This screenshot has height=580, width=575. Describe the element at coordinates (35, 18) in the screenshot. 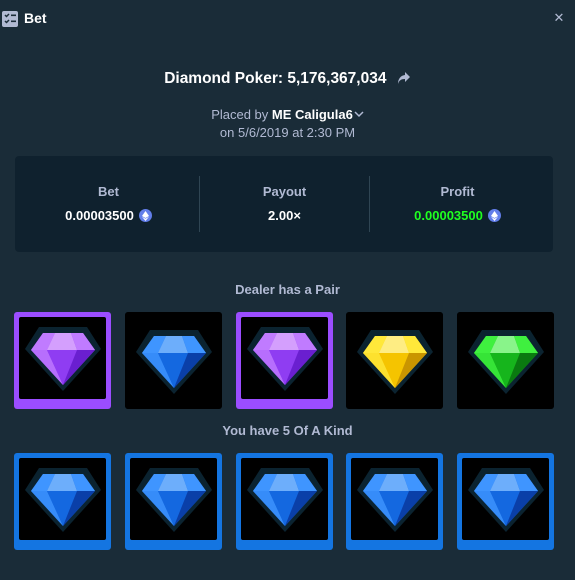

I see `modal-title: Bet` at that location.